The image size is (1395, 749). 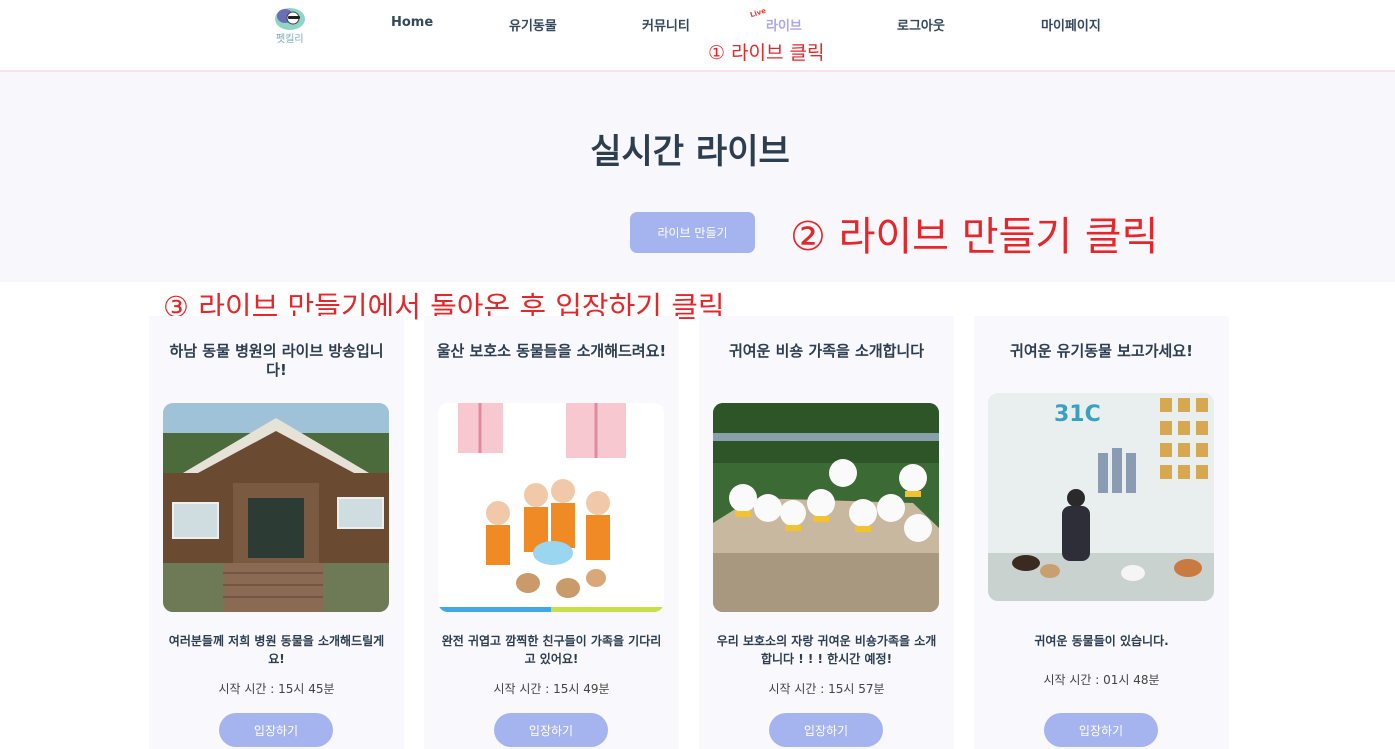 What do you see at coordinates (697, 36) in the screenshot?
I see `top-navigation: 펫킬리 Home 유기동물 커뮤니티 Live 라이브 로그아웃 마이페이지` at bounding box center [697, 36].